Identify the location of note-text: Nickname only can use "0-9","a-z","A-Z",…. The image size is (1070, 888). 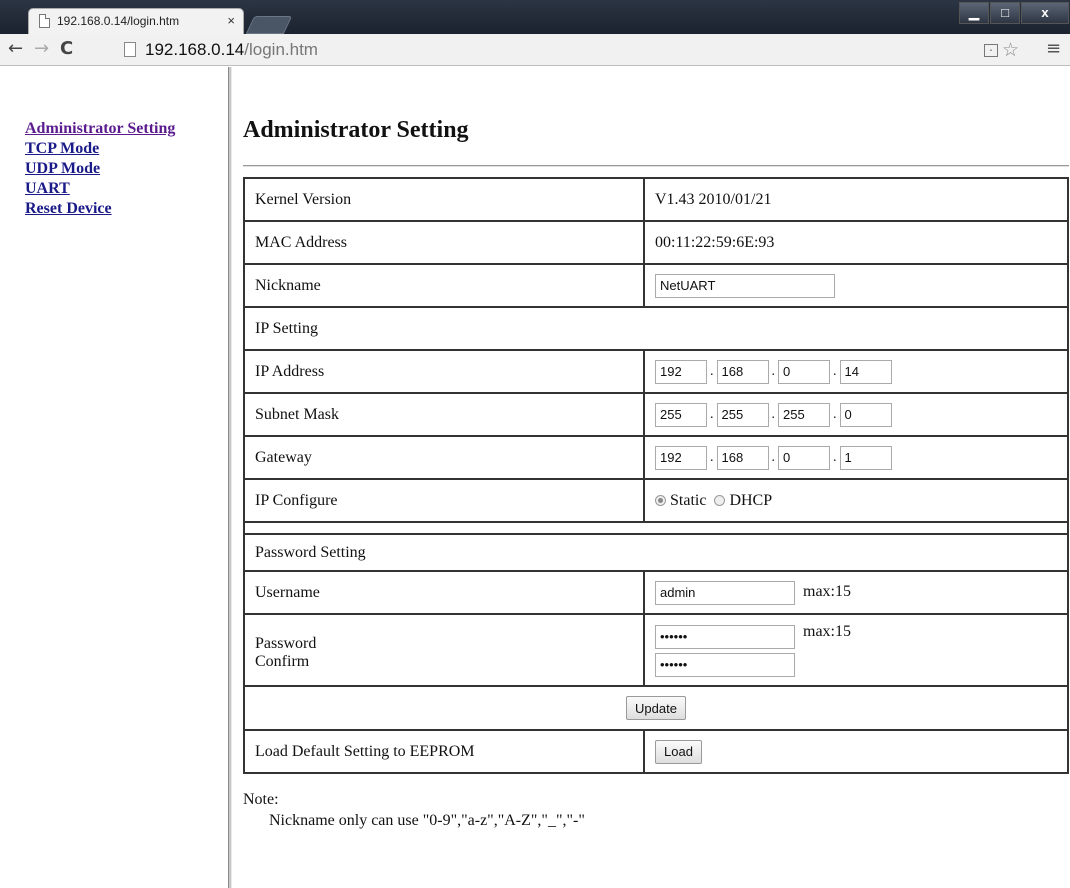
(427, 820).